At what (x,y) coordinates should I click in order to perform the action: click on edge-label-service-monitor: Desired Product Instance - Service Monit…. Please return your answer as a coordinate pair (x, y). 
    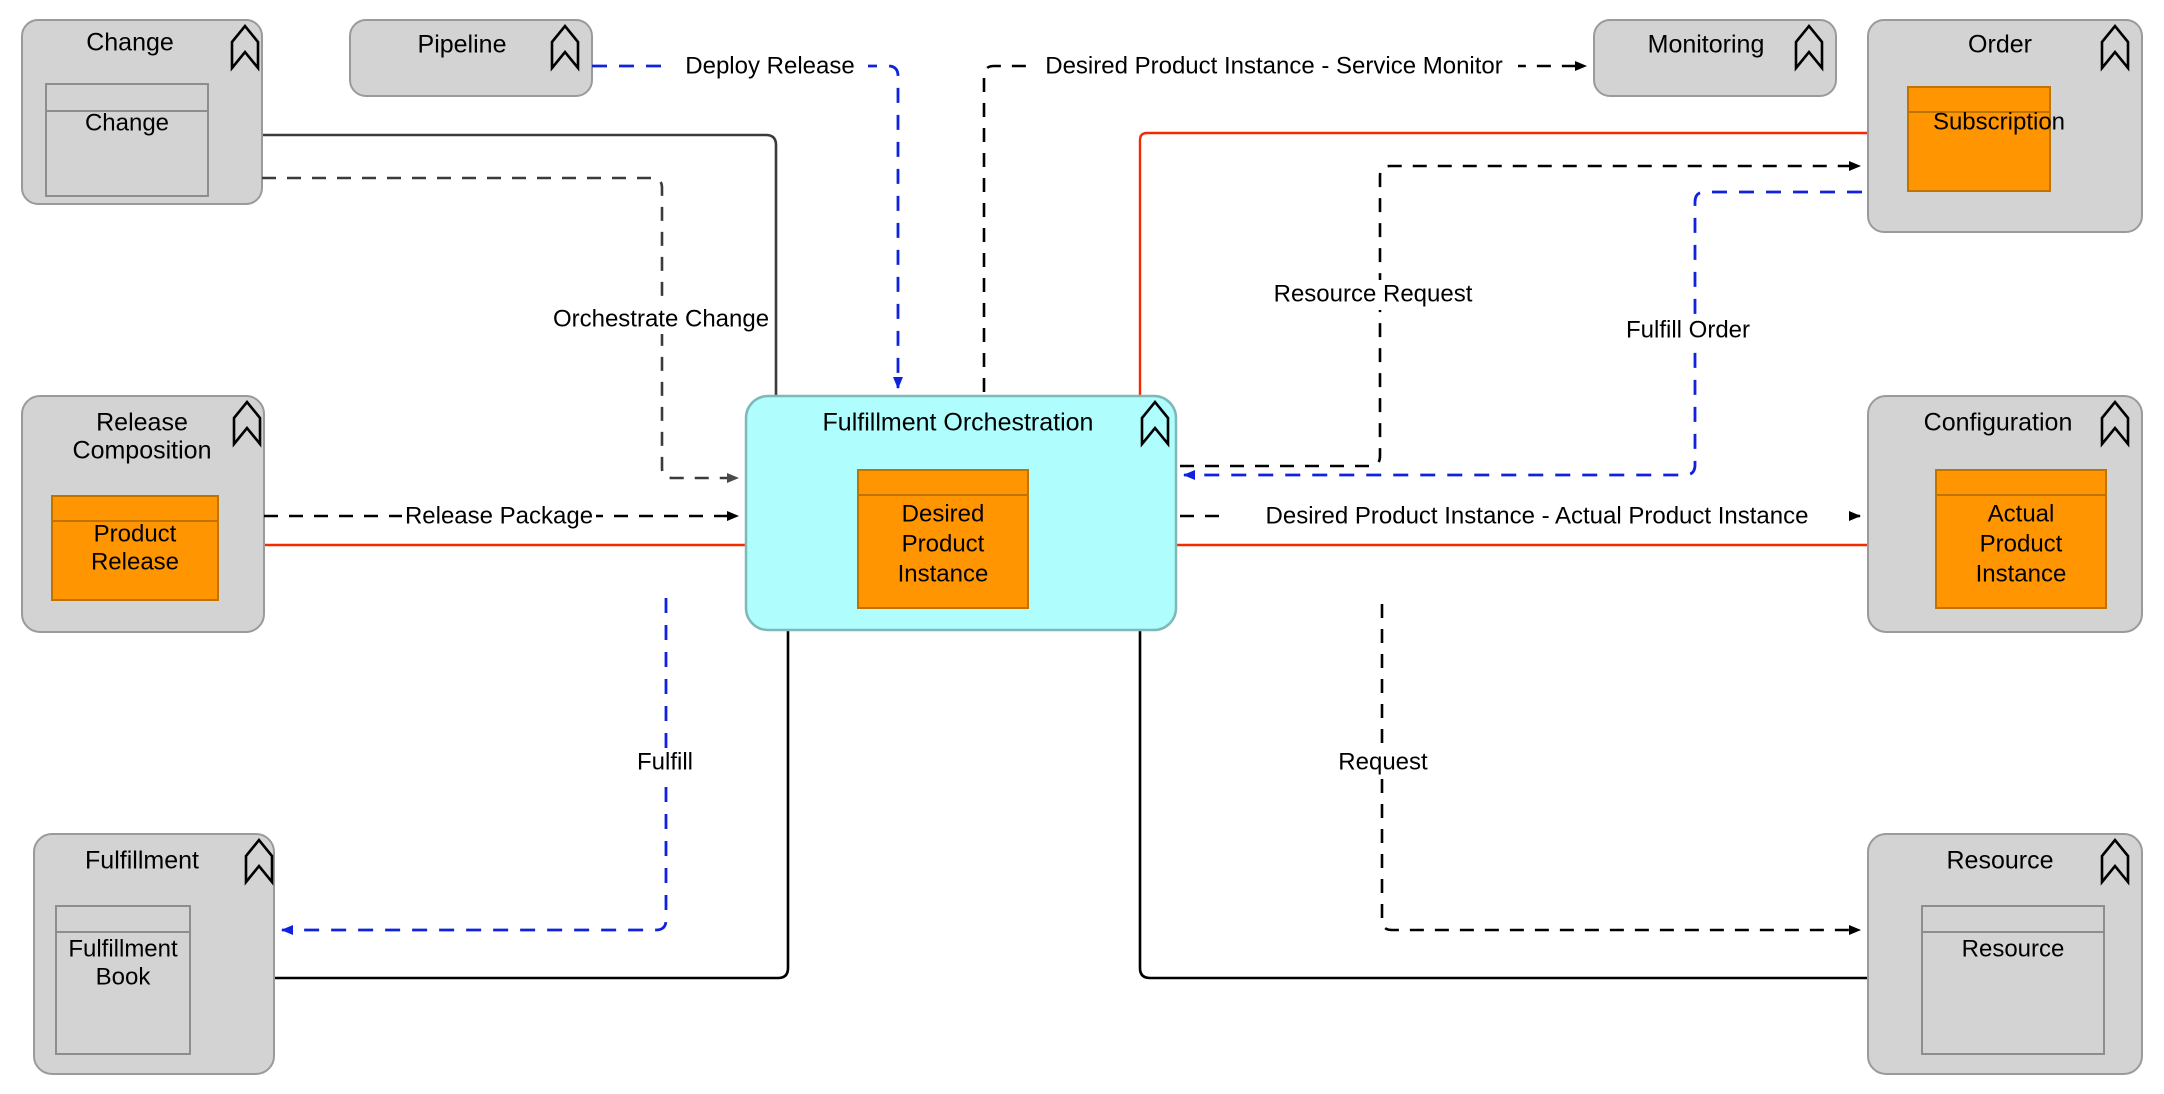
    Looking at the image, I should click on (1274, 67).